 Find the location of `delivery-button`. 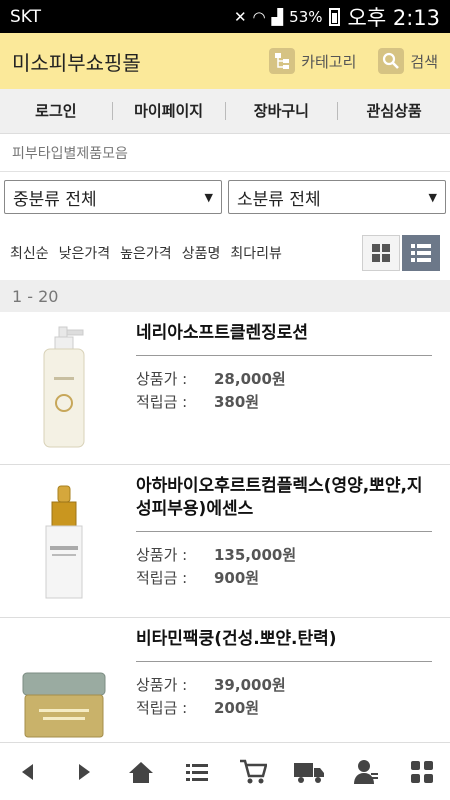

delivery-button is located at coordinates (309, 772).